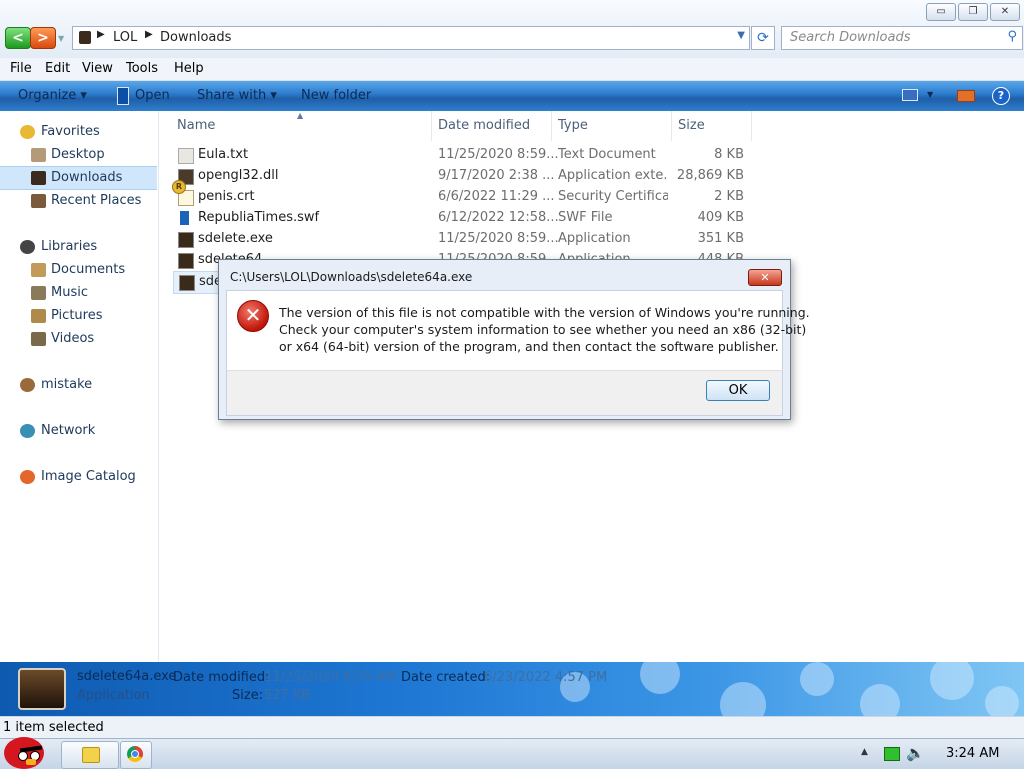  What do you see at coordinates (189, 68) in the screenshot?
I see `menu-help: Help` at bounding box center [189, 68].